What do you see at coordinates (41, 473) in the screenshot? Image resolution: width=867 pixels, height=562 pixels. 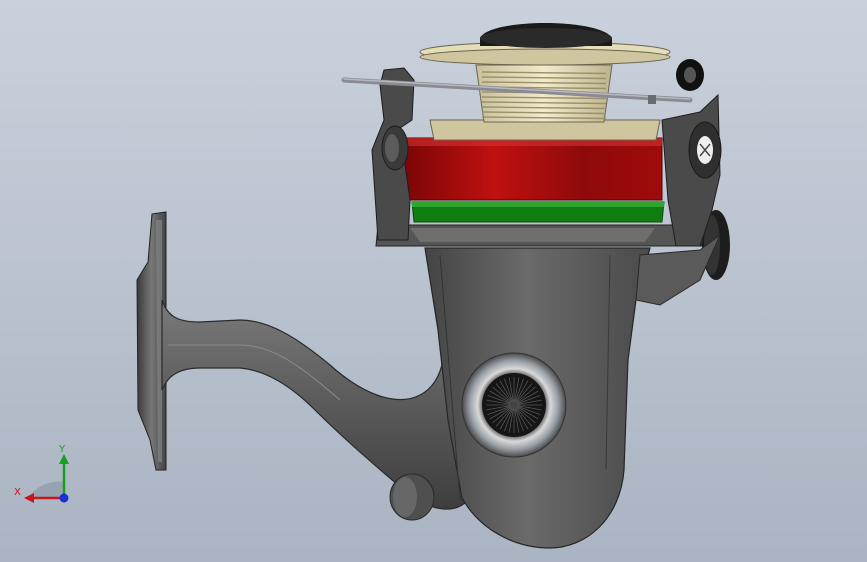 I see `coordinate-triad: X Y` at bounding box center [41, 473].